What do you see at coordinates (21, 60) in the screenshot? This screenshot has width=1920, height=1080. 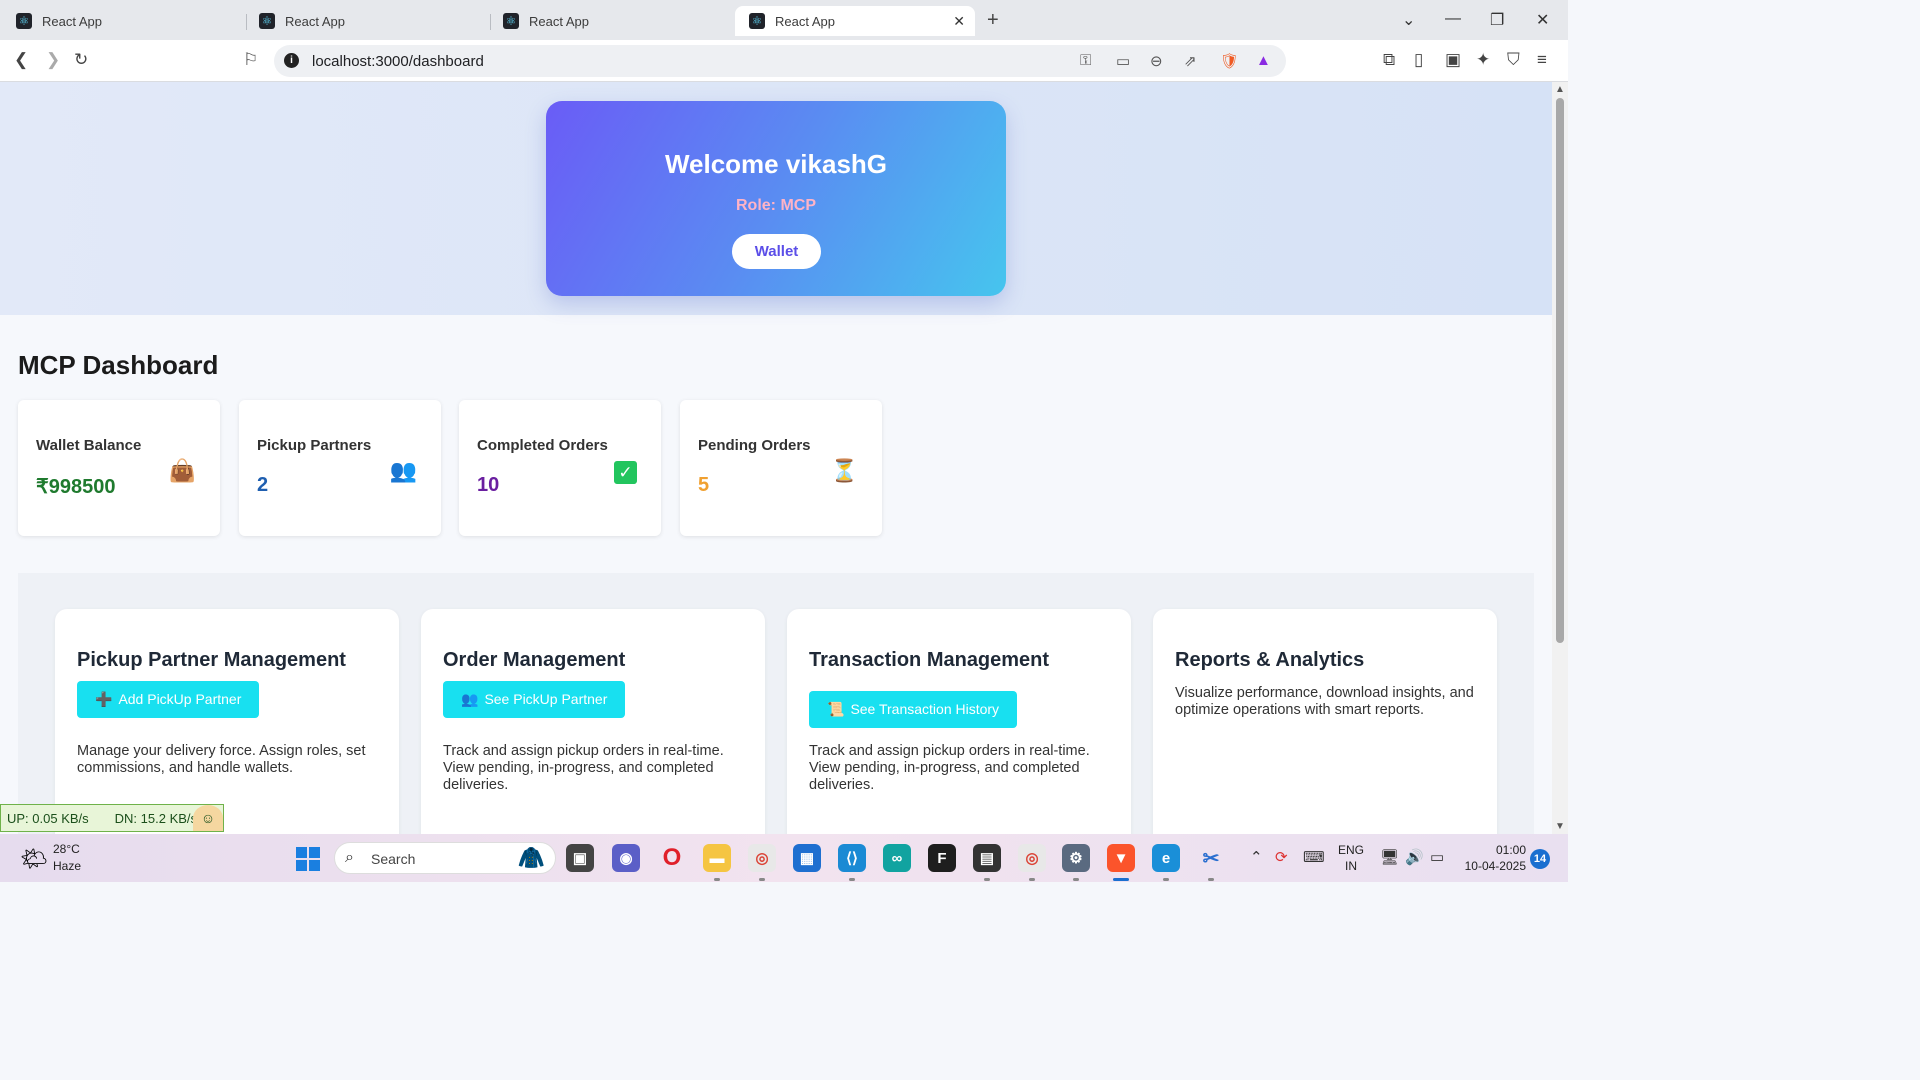 I see `back-icon: ❮` at bounding box center [21, 60].